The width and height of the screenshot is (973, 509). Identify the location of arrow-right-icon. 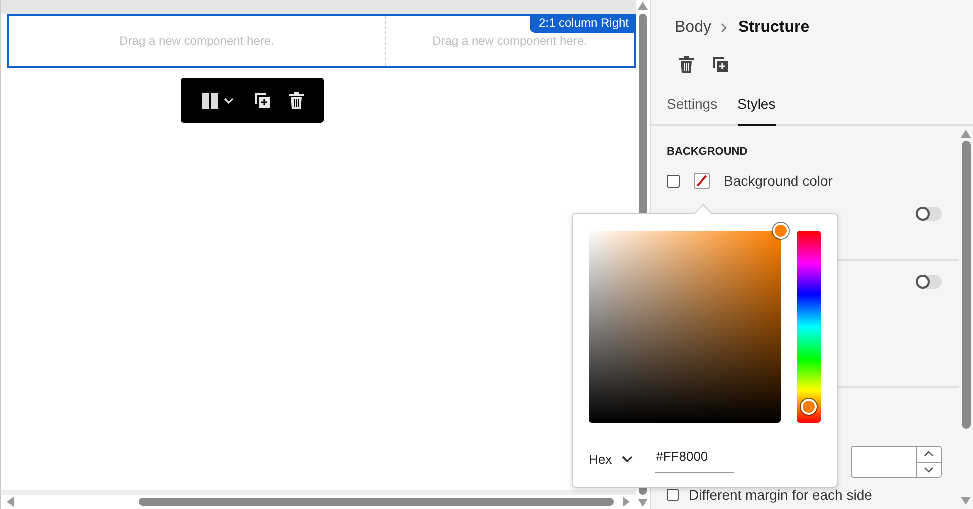
(626, 502).